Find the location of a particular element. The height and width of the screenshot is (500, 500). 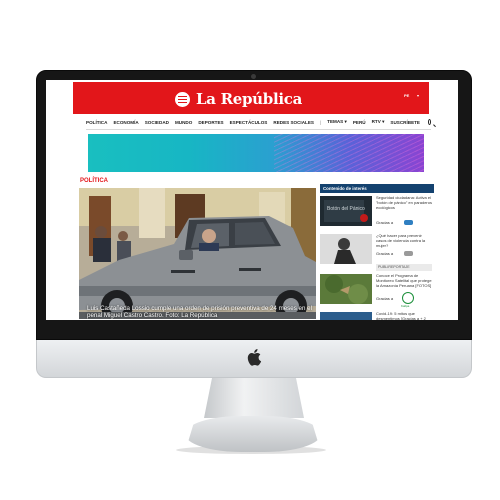

nav-item-suscribete: SUSCRÍBETE is located at coordinates (405, 122).